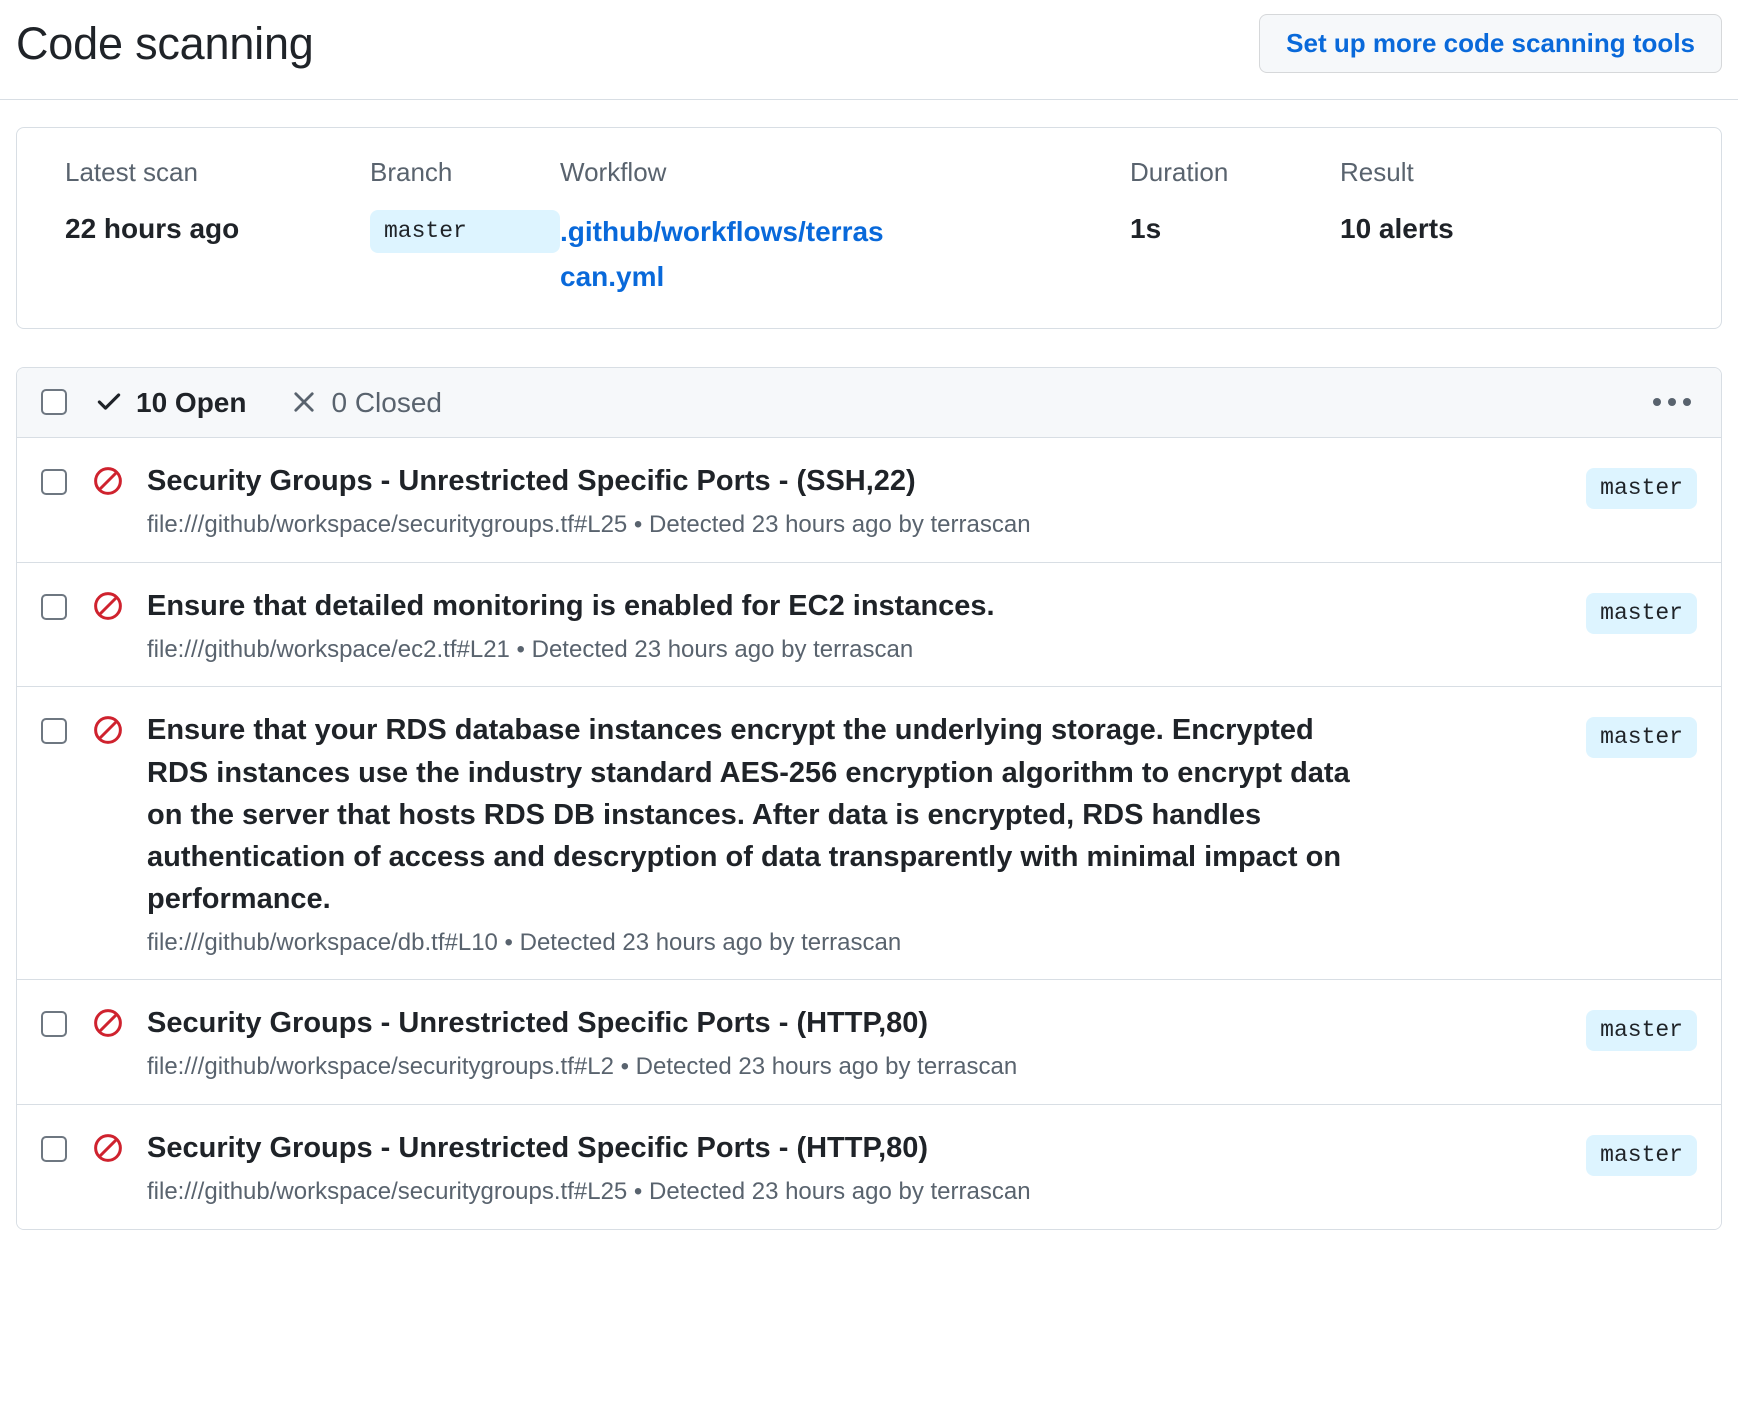 This screenshot has width=1738, height=1404. I want to click on branch-label: Branch, so click(411, 172).